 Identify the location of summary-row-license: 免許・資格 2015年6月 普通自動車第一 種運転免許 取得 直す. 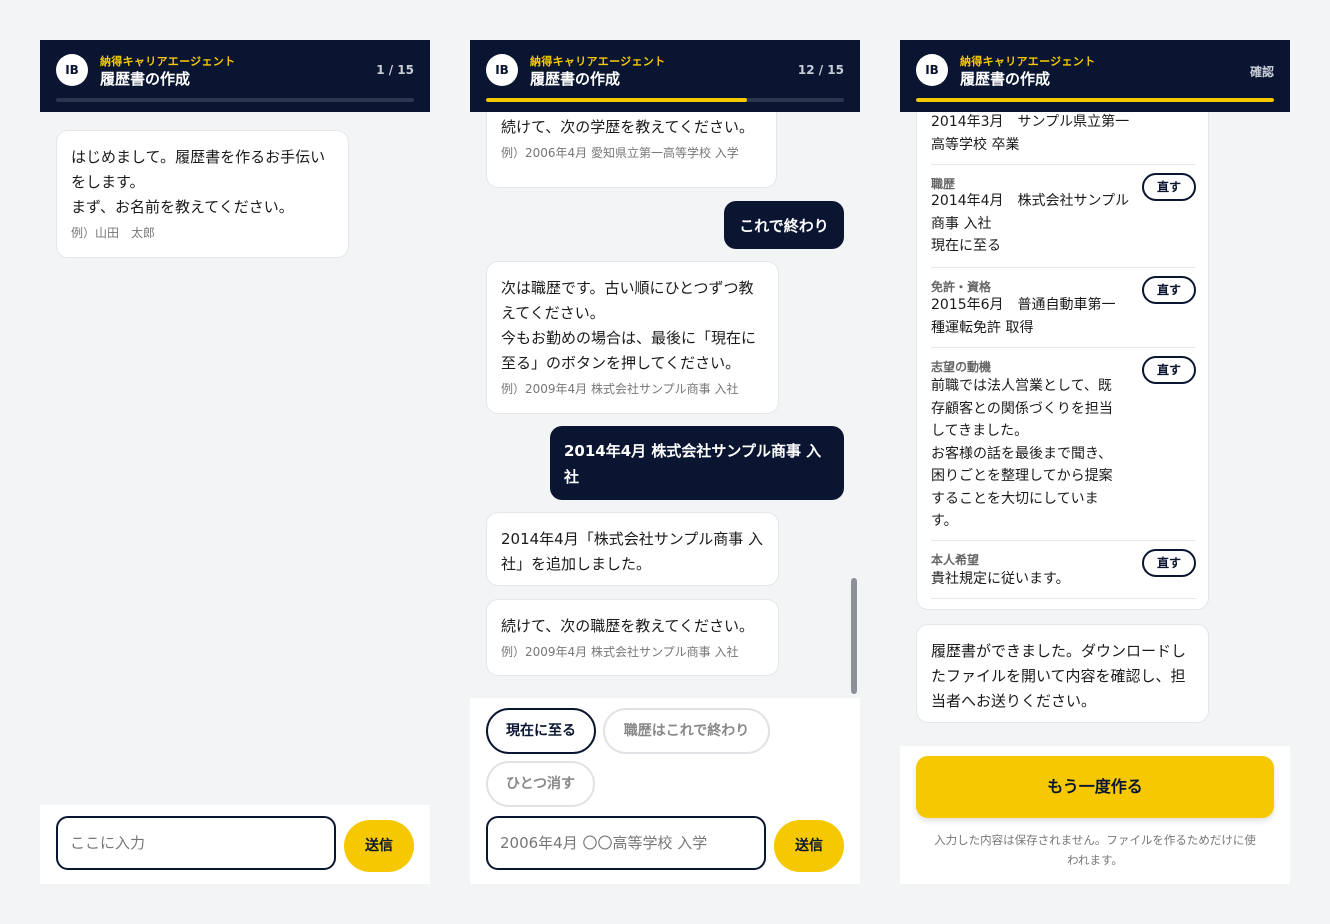
(1063, 308).